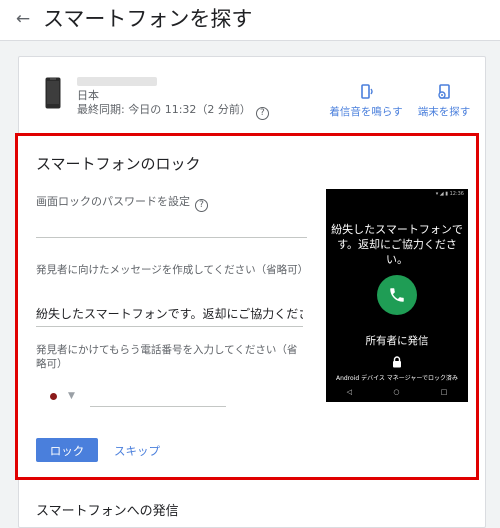  I want to click on nav-home-icon: ○, so click(396, 392).